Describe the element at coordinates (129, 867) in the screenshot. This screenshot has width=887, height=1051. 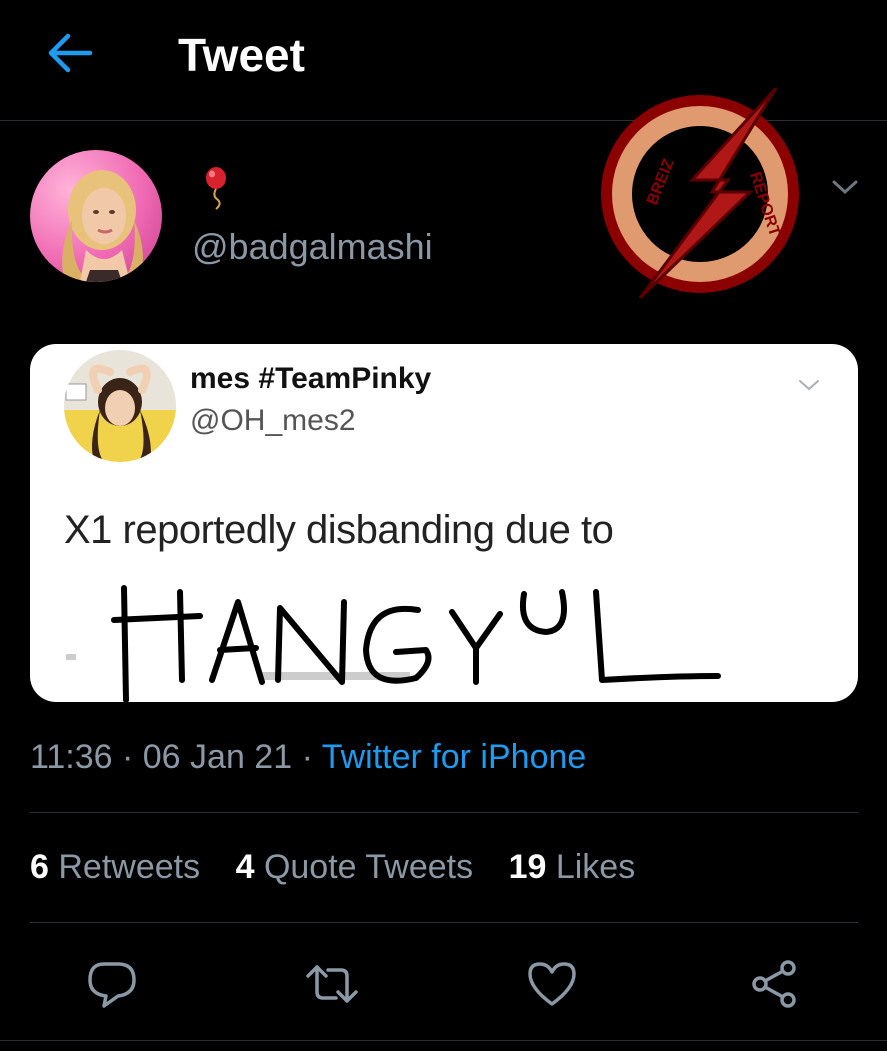
I see `retweets-label: Retweets` at that location.